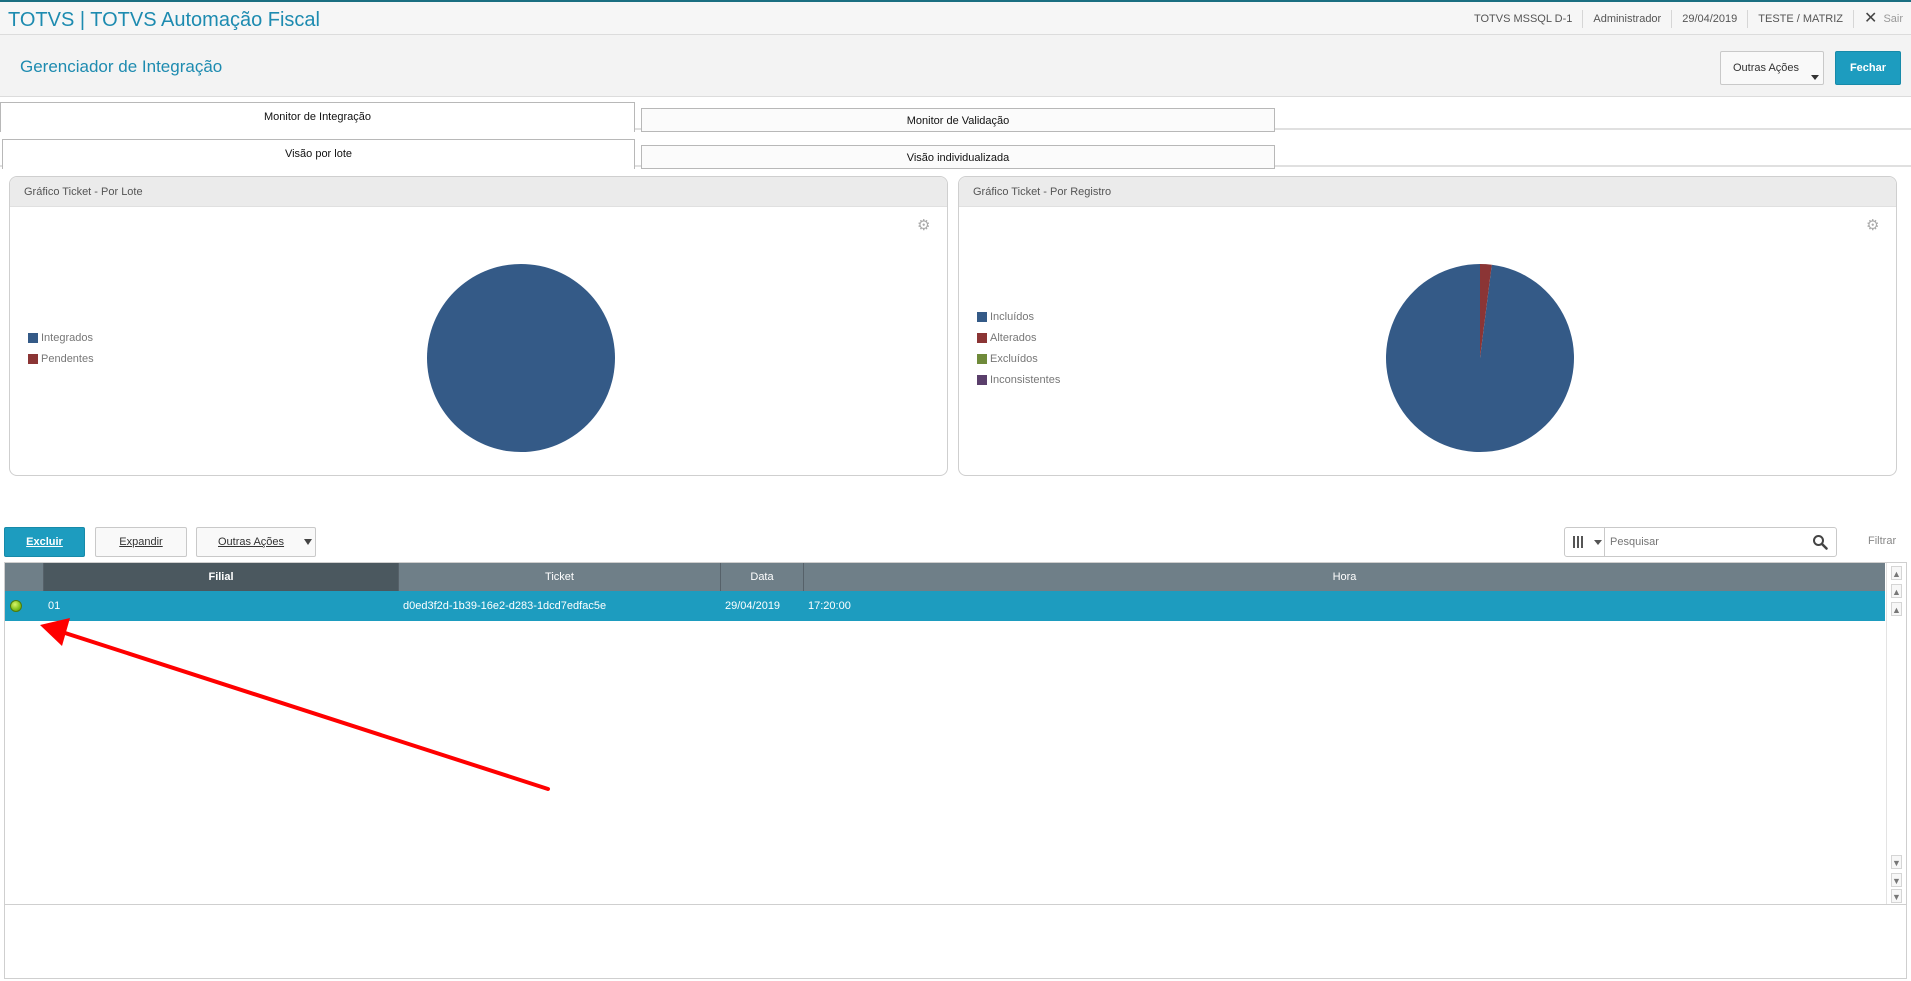 Image resolution: width=1911 pixels, height=981 pixels. I want to click on tab-monitor-integracao: Monitor de Integração, so click(317, 117).